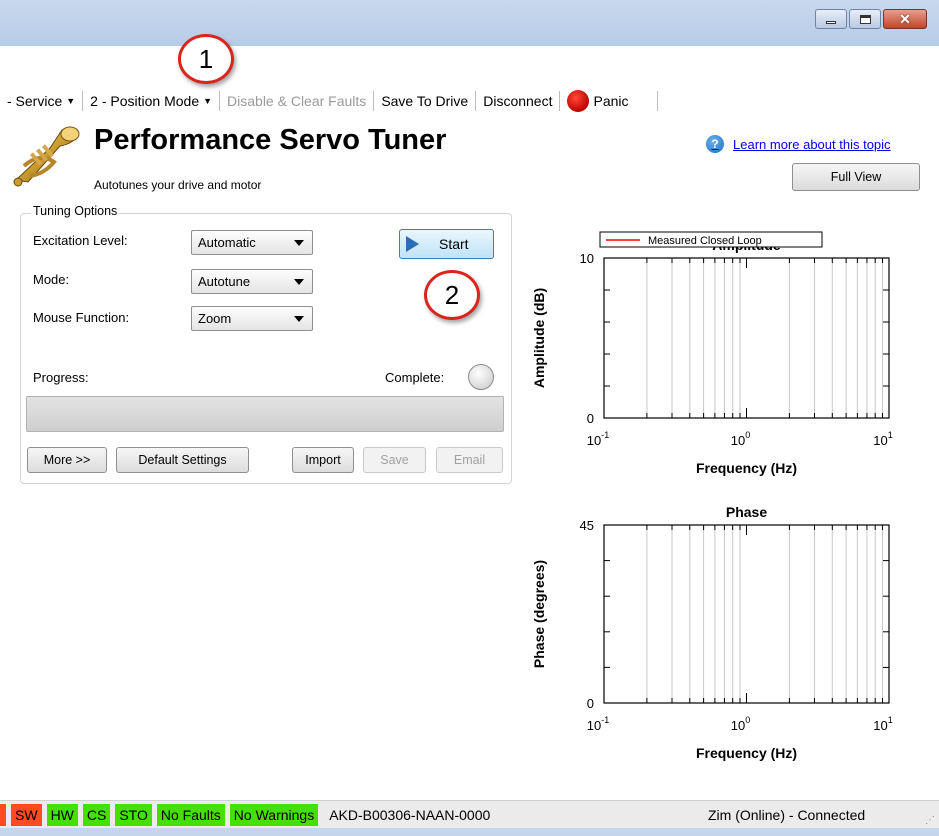 The width and height of the screenshot is (939, 836). What do you see at coordinates (67, 460) in the screenshot?
I see `more-button: More >>` at bounding box center [67, 460].